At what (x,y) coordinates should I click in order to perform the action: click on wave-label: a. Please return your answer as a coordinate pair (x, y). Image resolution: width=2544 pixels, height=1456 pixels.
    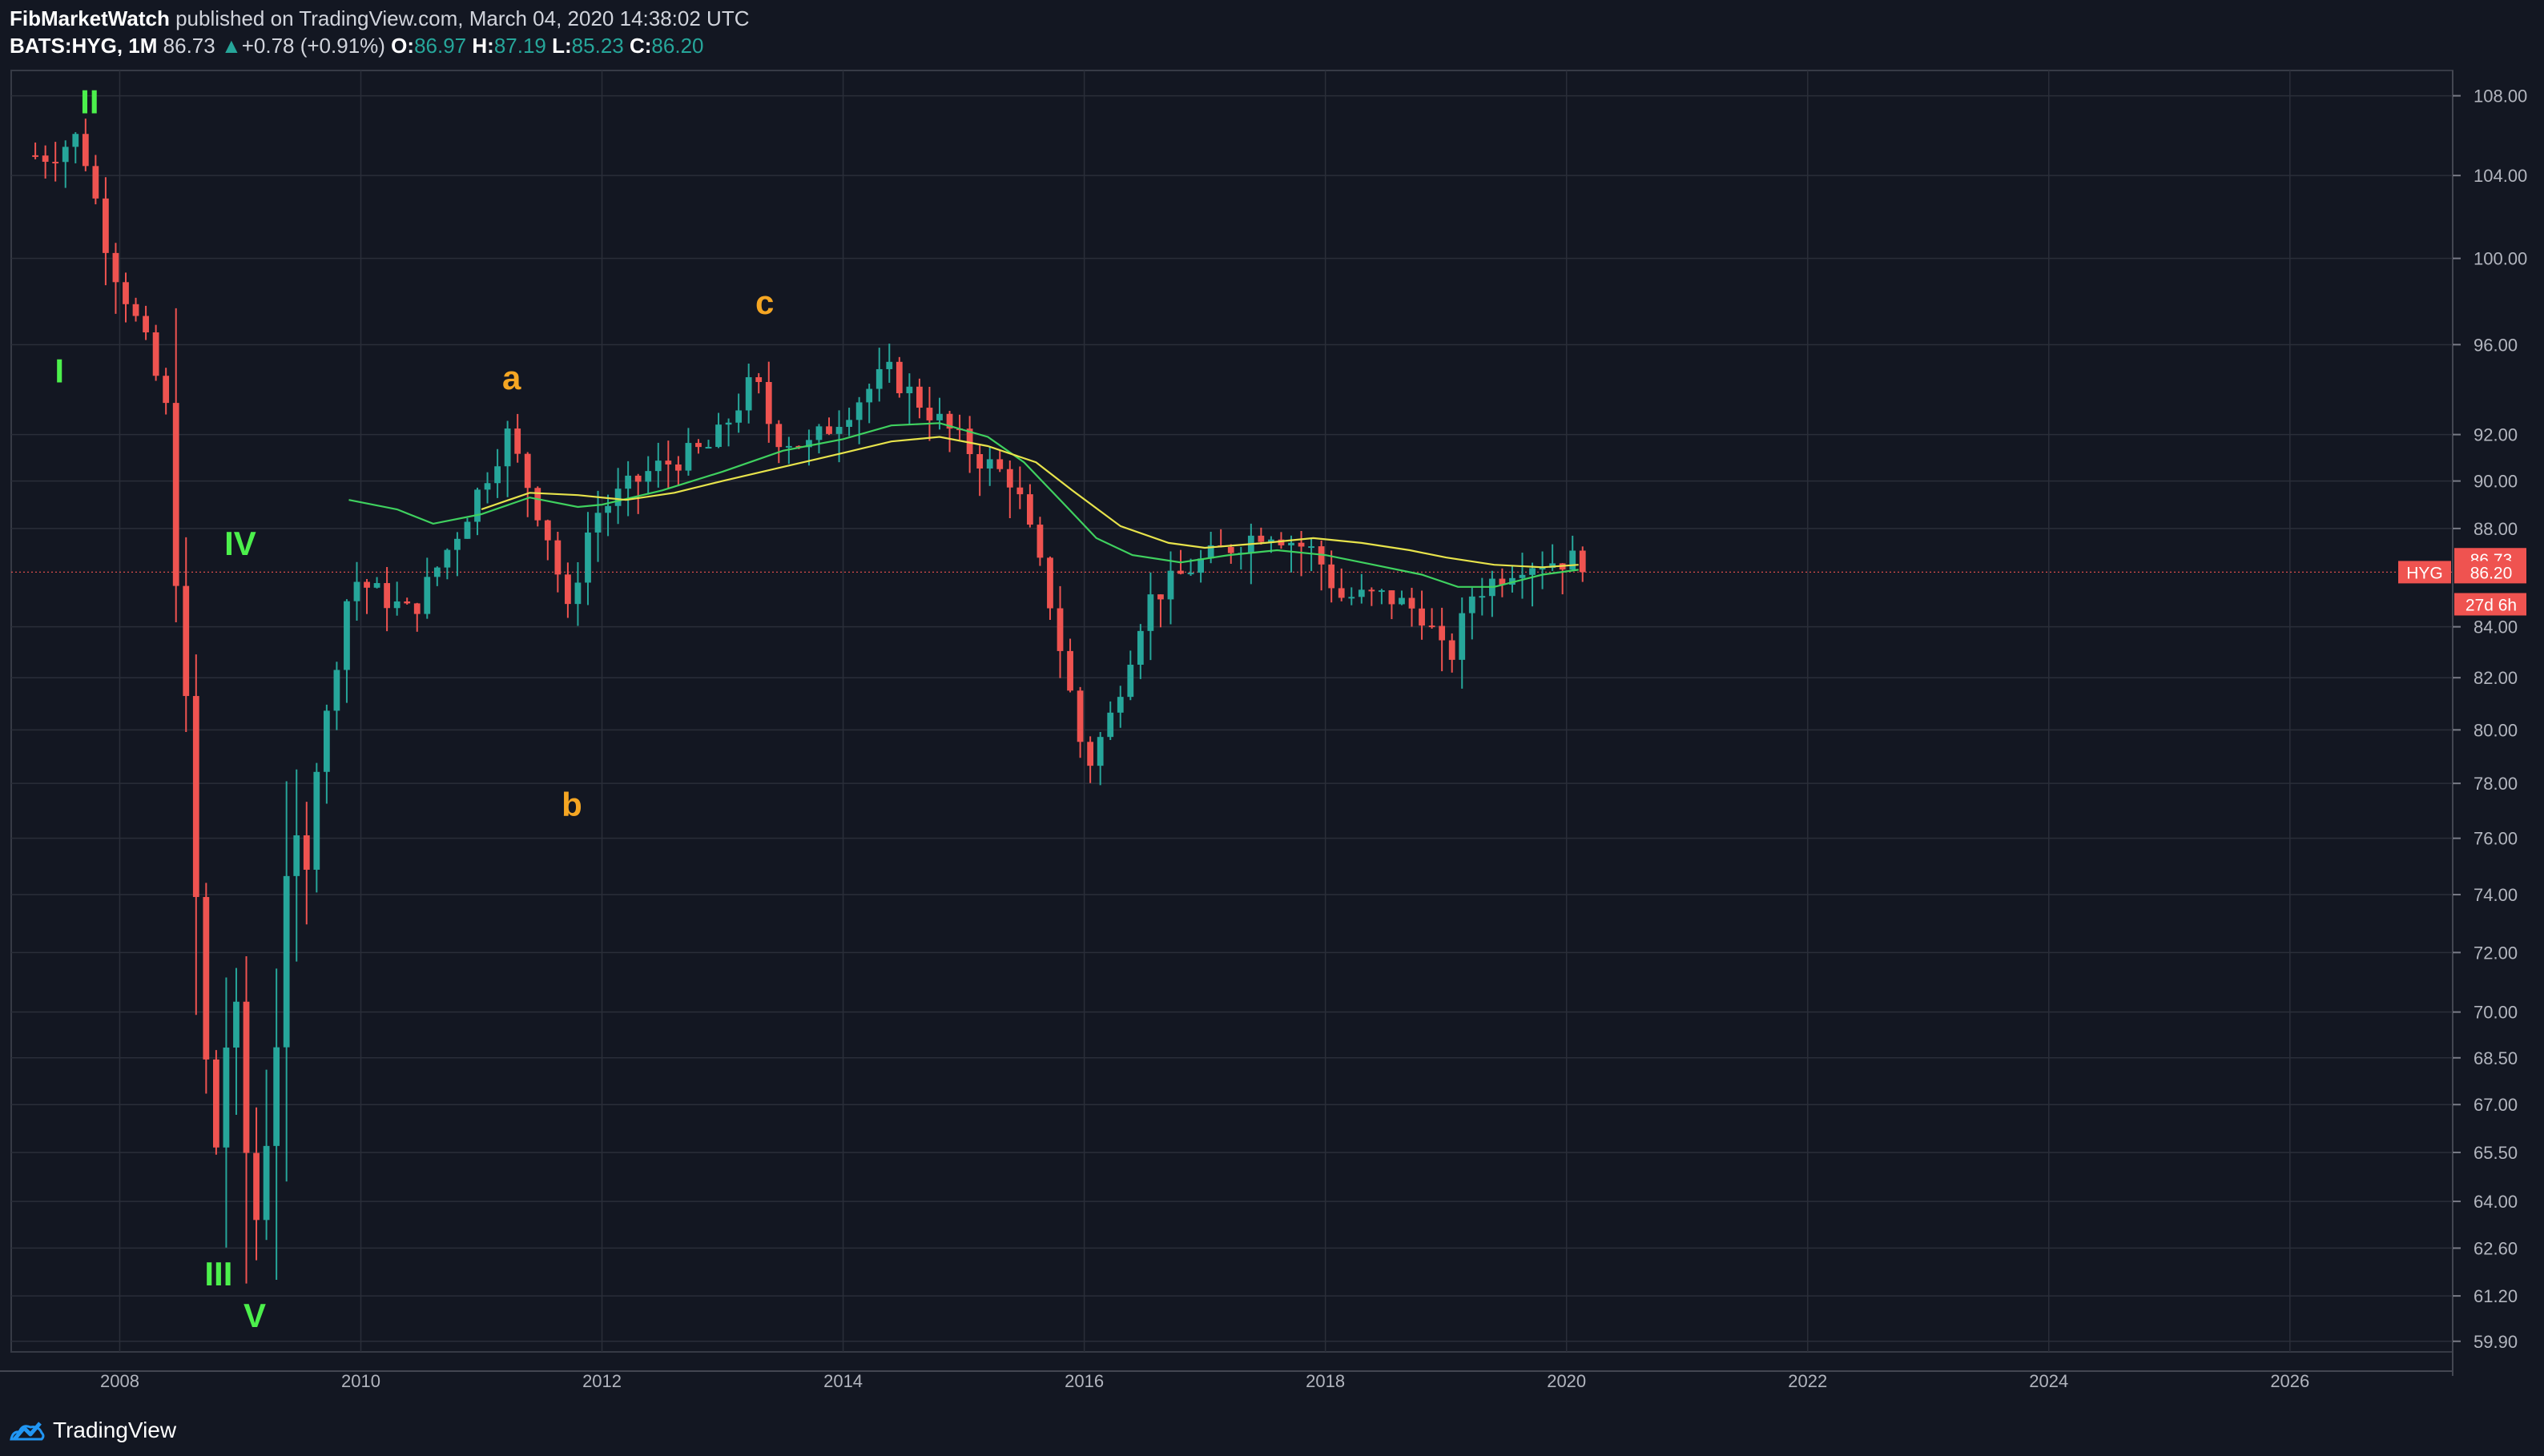
    Looking at the image, I should click on (511, 377).